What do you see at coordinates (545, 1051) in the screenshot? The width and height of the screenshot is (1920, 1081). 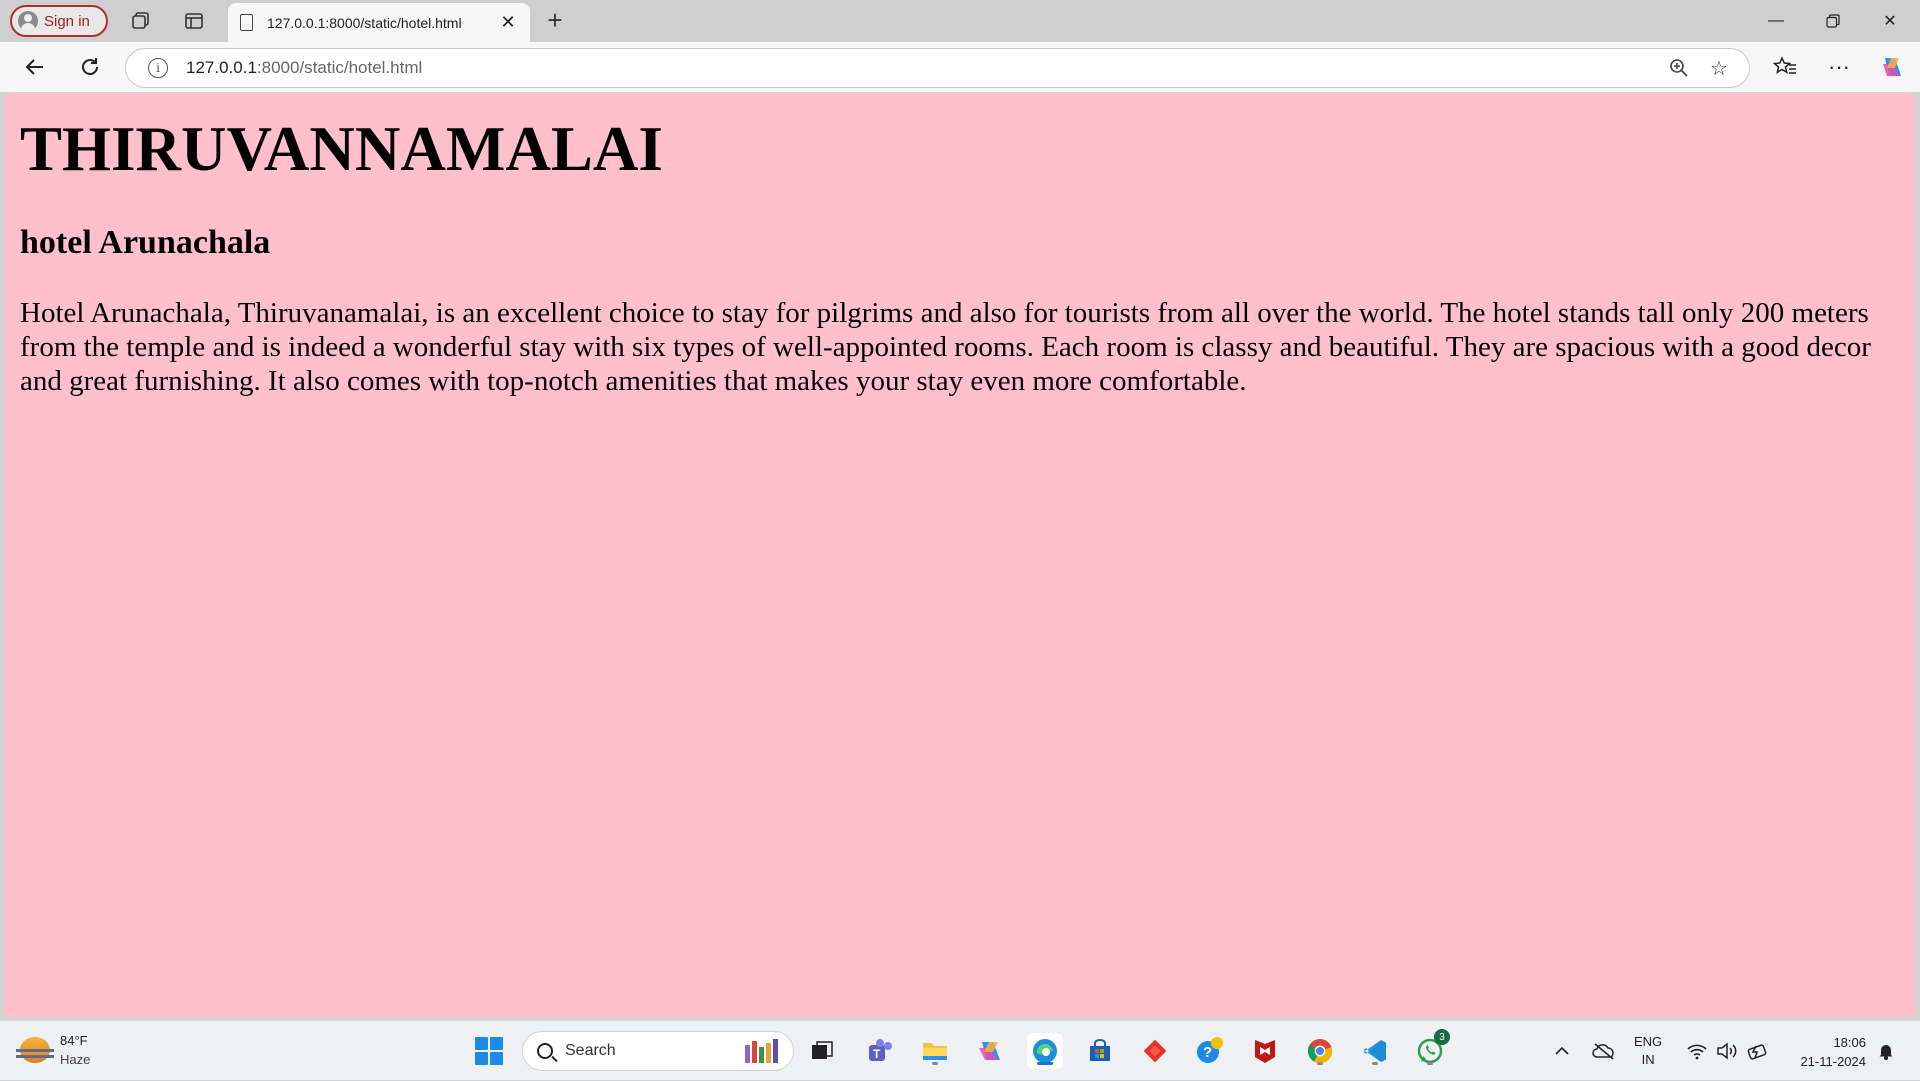 I see `search-icon` at bounding box center [545, 1051].